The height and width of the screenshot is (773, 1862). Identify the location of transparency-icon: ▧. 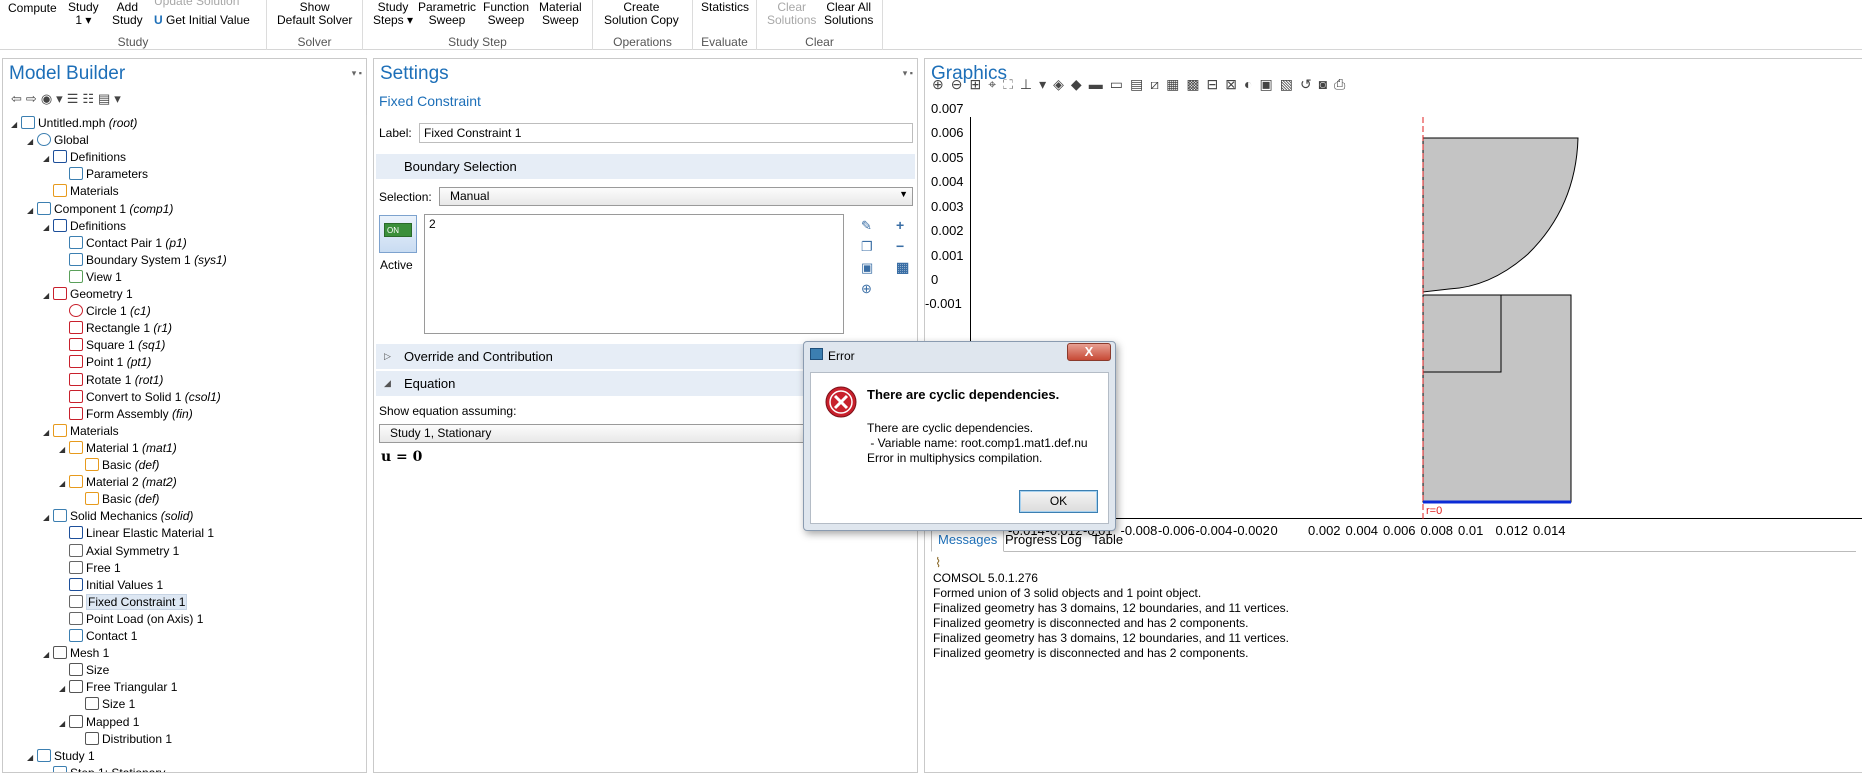
(1290, 84).